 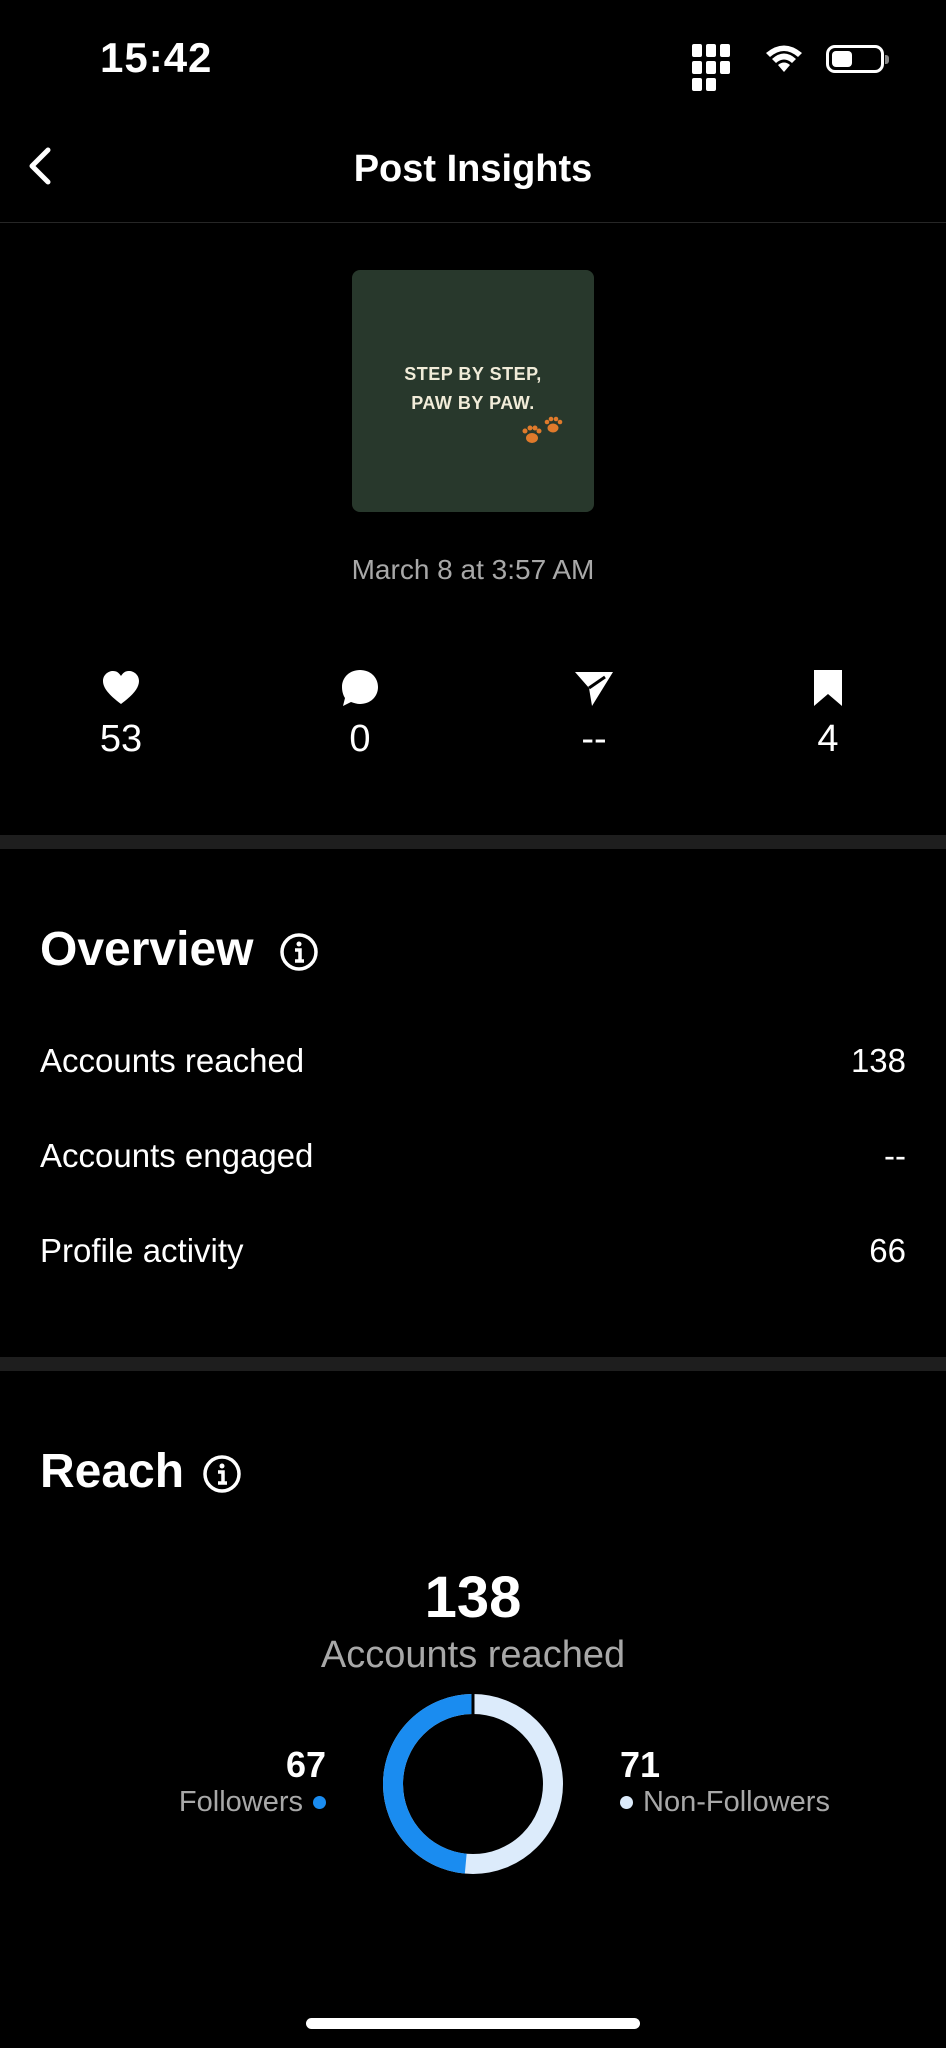 What do you see at coordinates (473, 1597) in the screenshot?
I see `reach-total: 138` at bounding box center [473, 1597].